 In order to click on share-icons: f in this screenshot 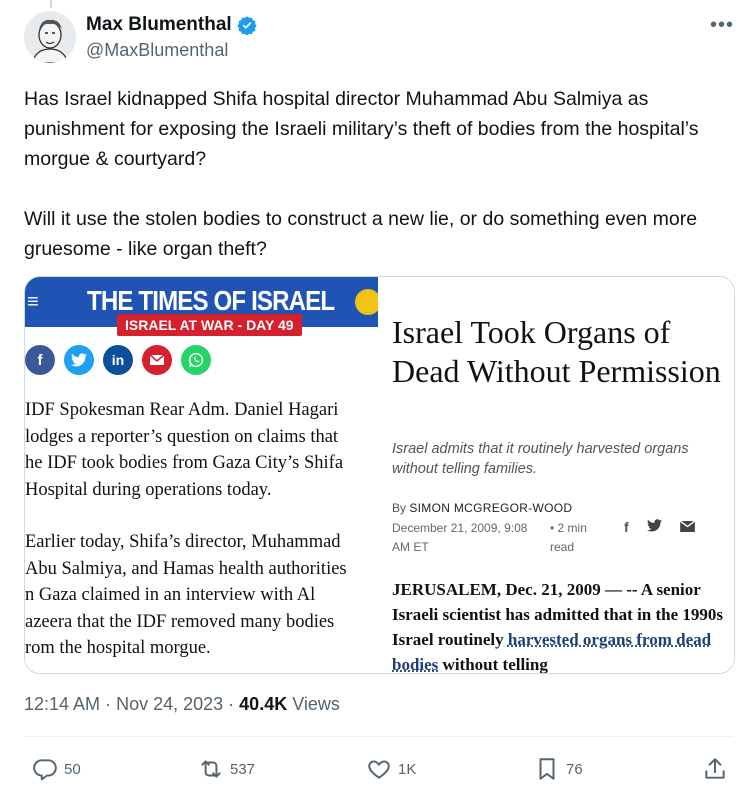, I will do `click(659, 527)`.